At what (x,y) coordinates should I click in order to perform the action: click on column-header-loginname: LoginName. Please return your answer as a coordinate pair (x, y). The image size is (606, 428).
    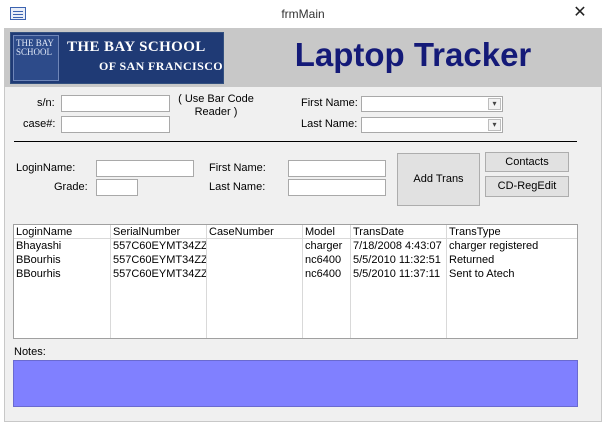
    Looking at the image, I should click on (44, 232).